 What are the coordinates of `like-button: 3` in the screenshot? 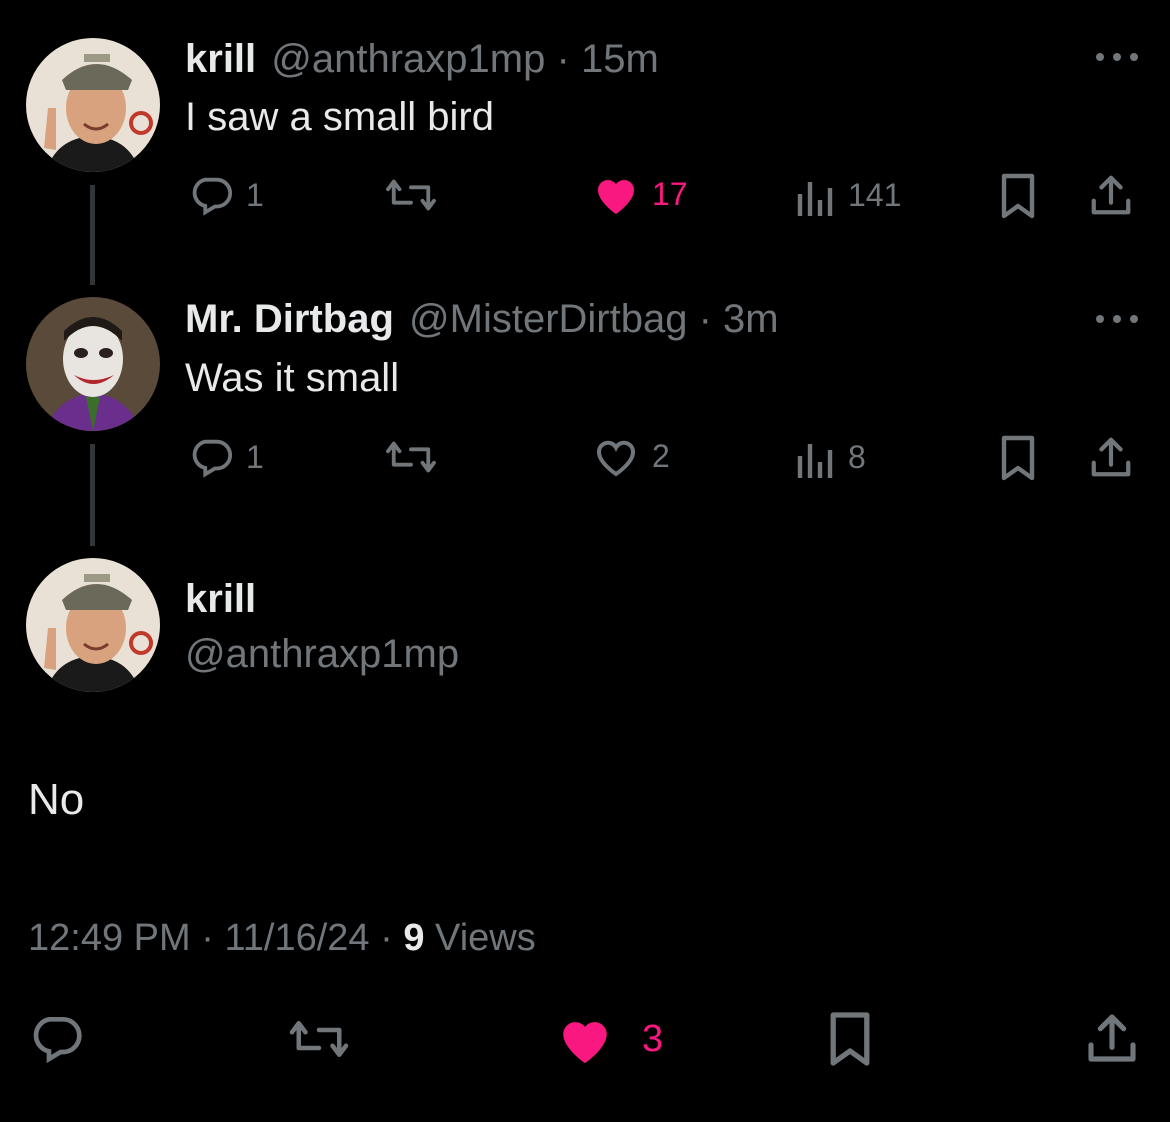 It's located at (609, 1039).